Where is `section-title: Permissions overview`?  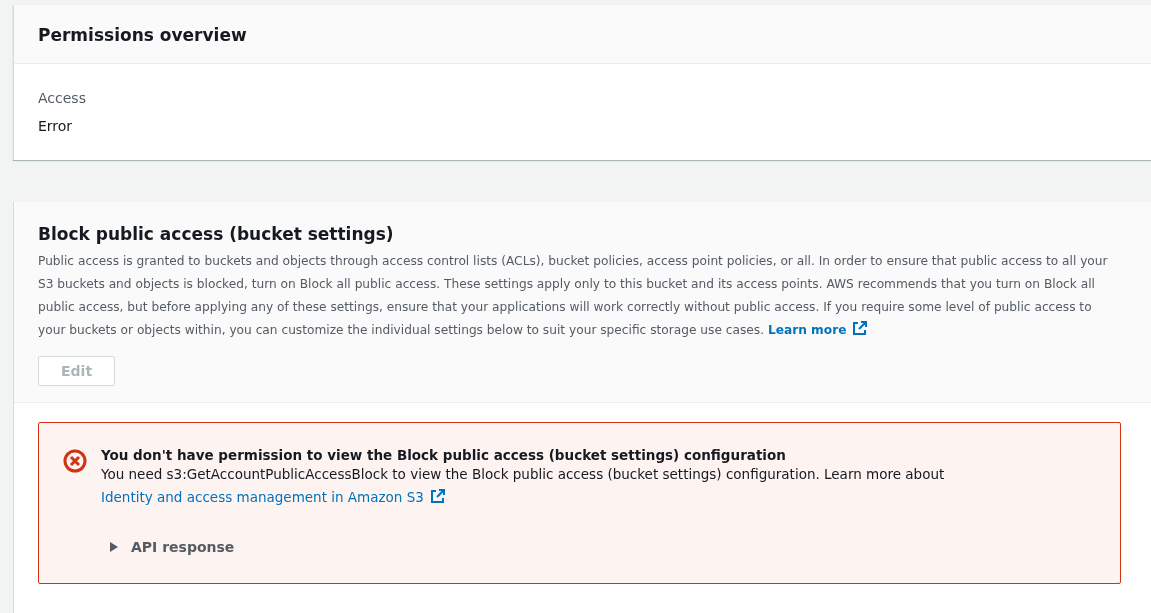 section-title: Permissions overview is located at coordinates (143, 35).